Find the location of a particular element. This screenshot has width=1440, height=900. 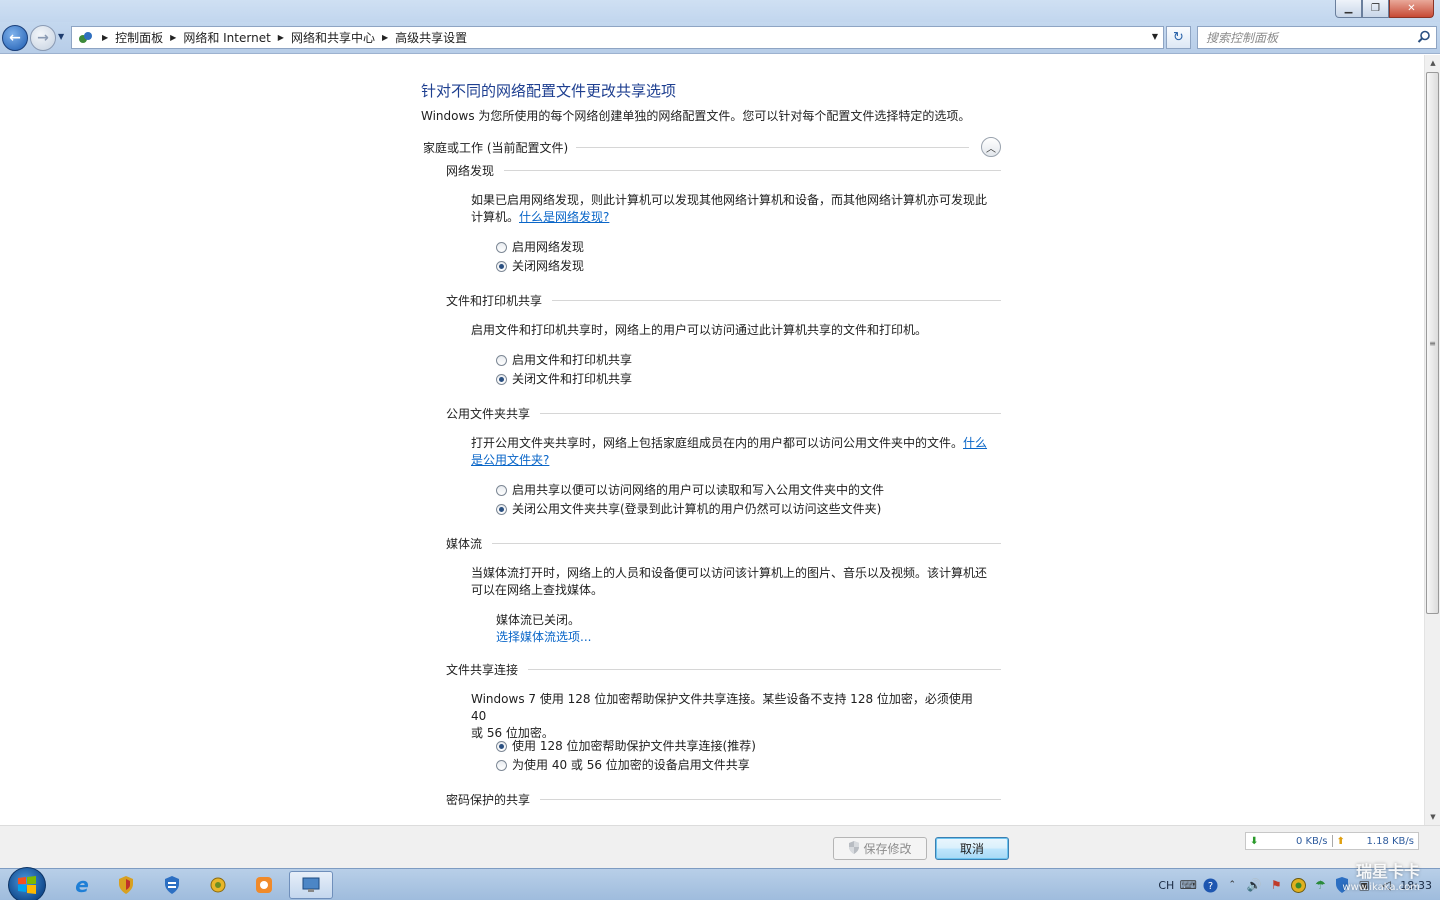

option-label: 启用共享以便可以访问网络的用户可以读取和写入公用文件夹中的文件 is located at coordinates (698, 489).